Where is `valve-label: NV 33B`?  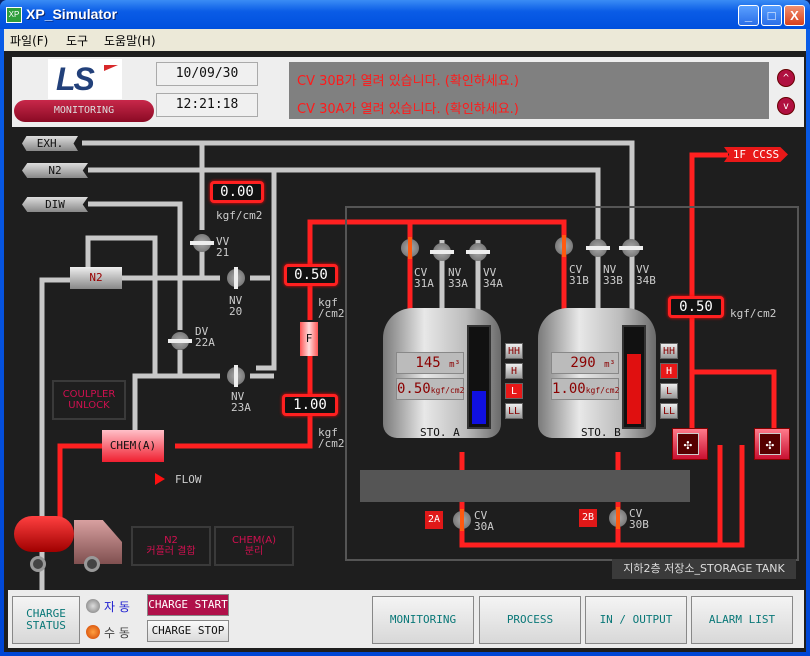 valve-label: NV 33B is located at coordinates (613, 275).